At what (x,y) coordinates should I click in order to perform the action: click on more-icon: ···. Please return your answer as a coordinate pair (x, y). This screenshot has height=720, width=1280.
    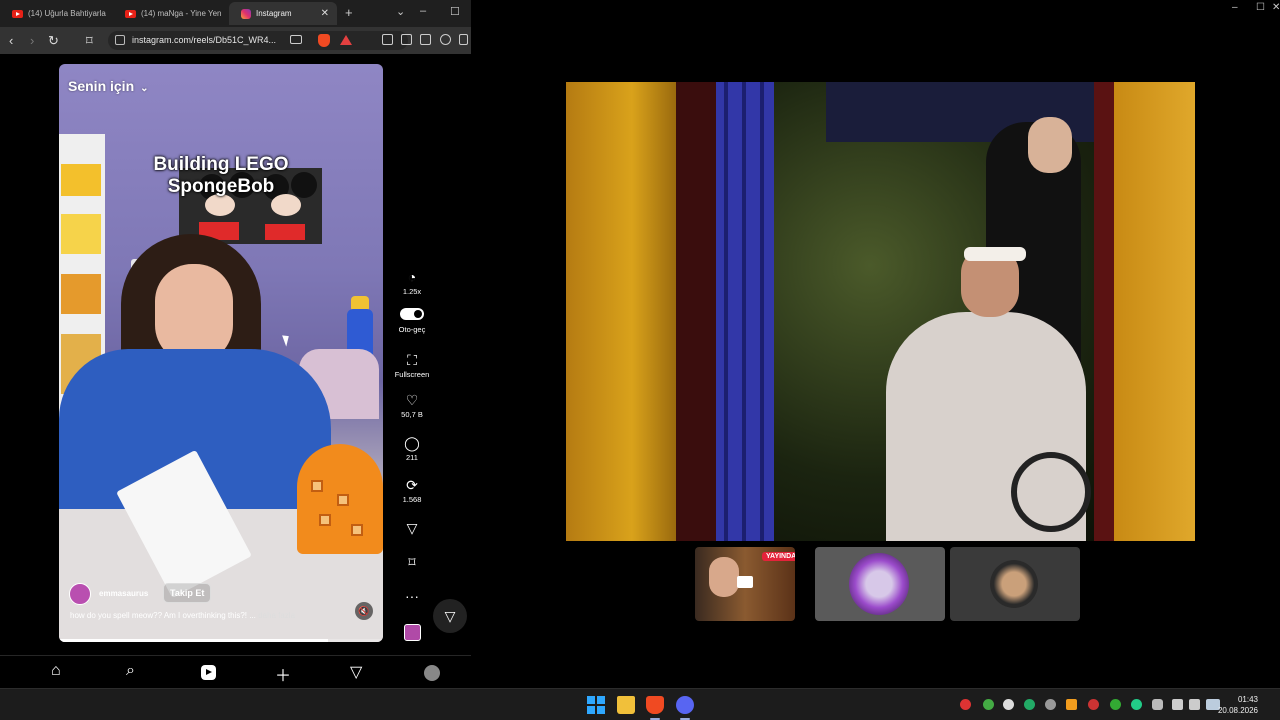
    Looking at the image, I should click on (412, 596).